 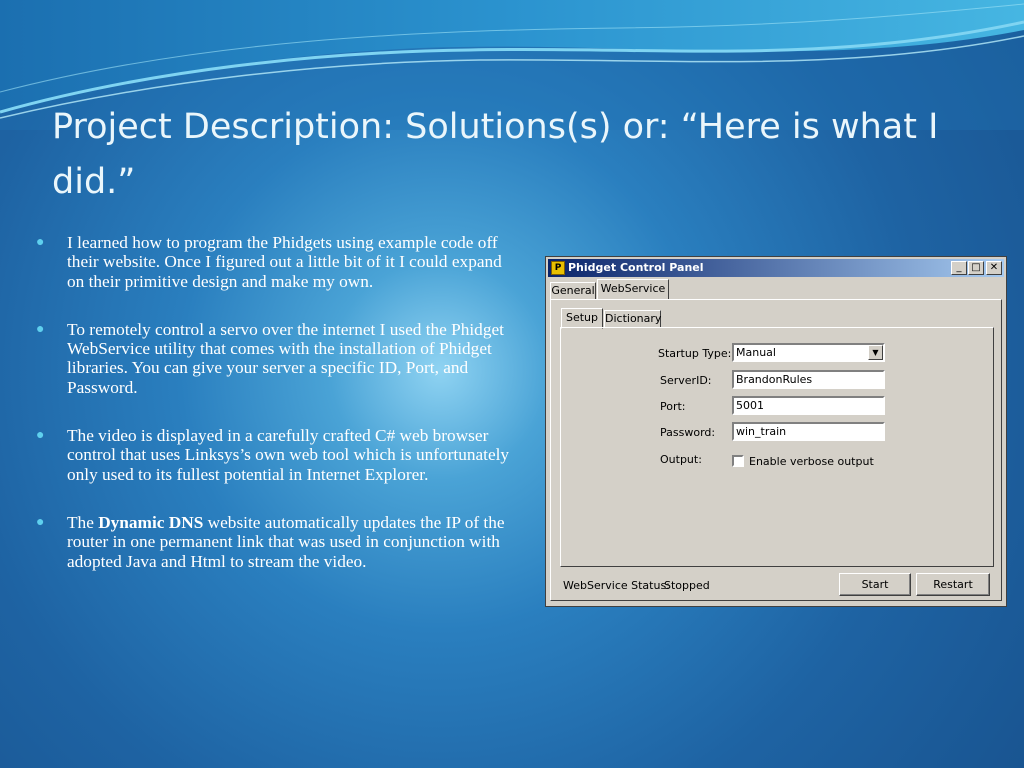 I want to click on close-button: ✕, so click(x=994, y=268).